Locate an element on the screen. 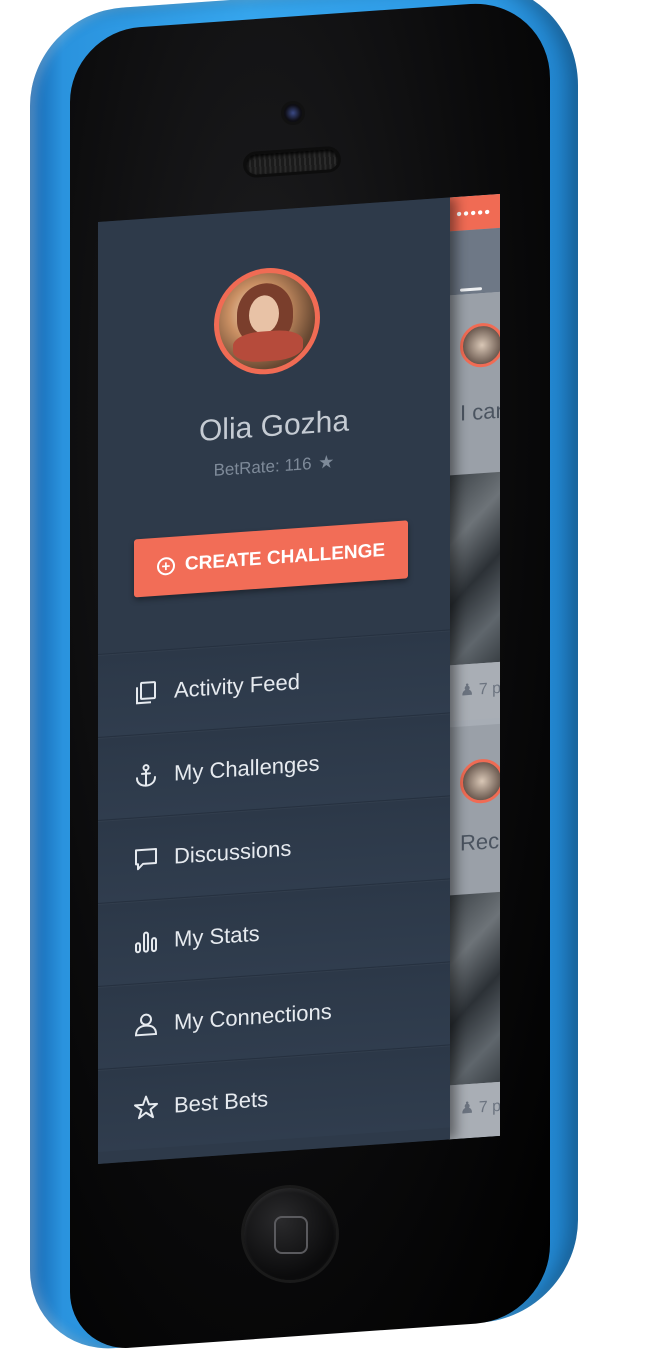  menu-item-label: My Stats is located at coordinates (217, 936).